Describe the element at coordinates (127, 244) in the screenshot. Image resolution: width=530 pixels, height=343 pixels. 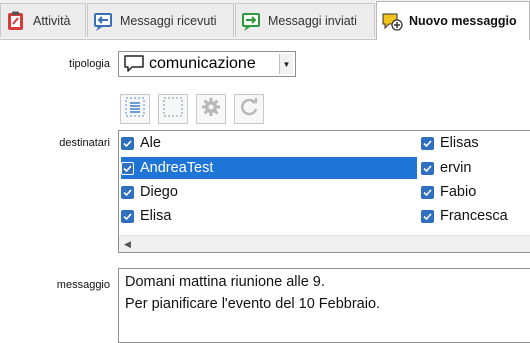
I see `scroll-left-icon: ◀` at that location.